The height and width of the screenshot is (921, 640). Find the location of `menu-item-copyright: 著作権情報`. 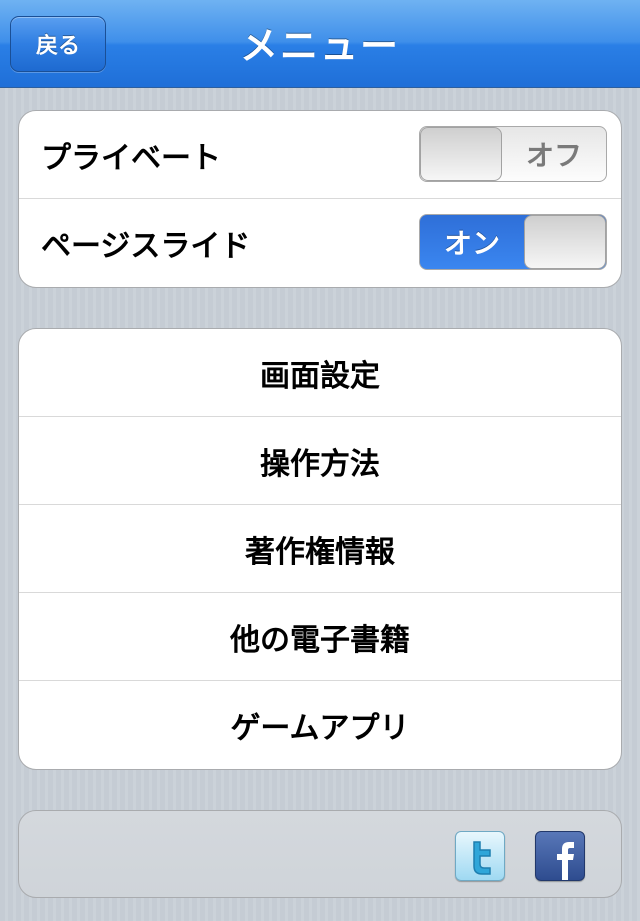

menu-item-copyright: 著作権情報 is located at coordinates (320, 549).